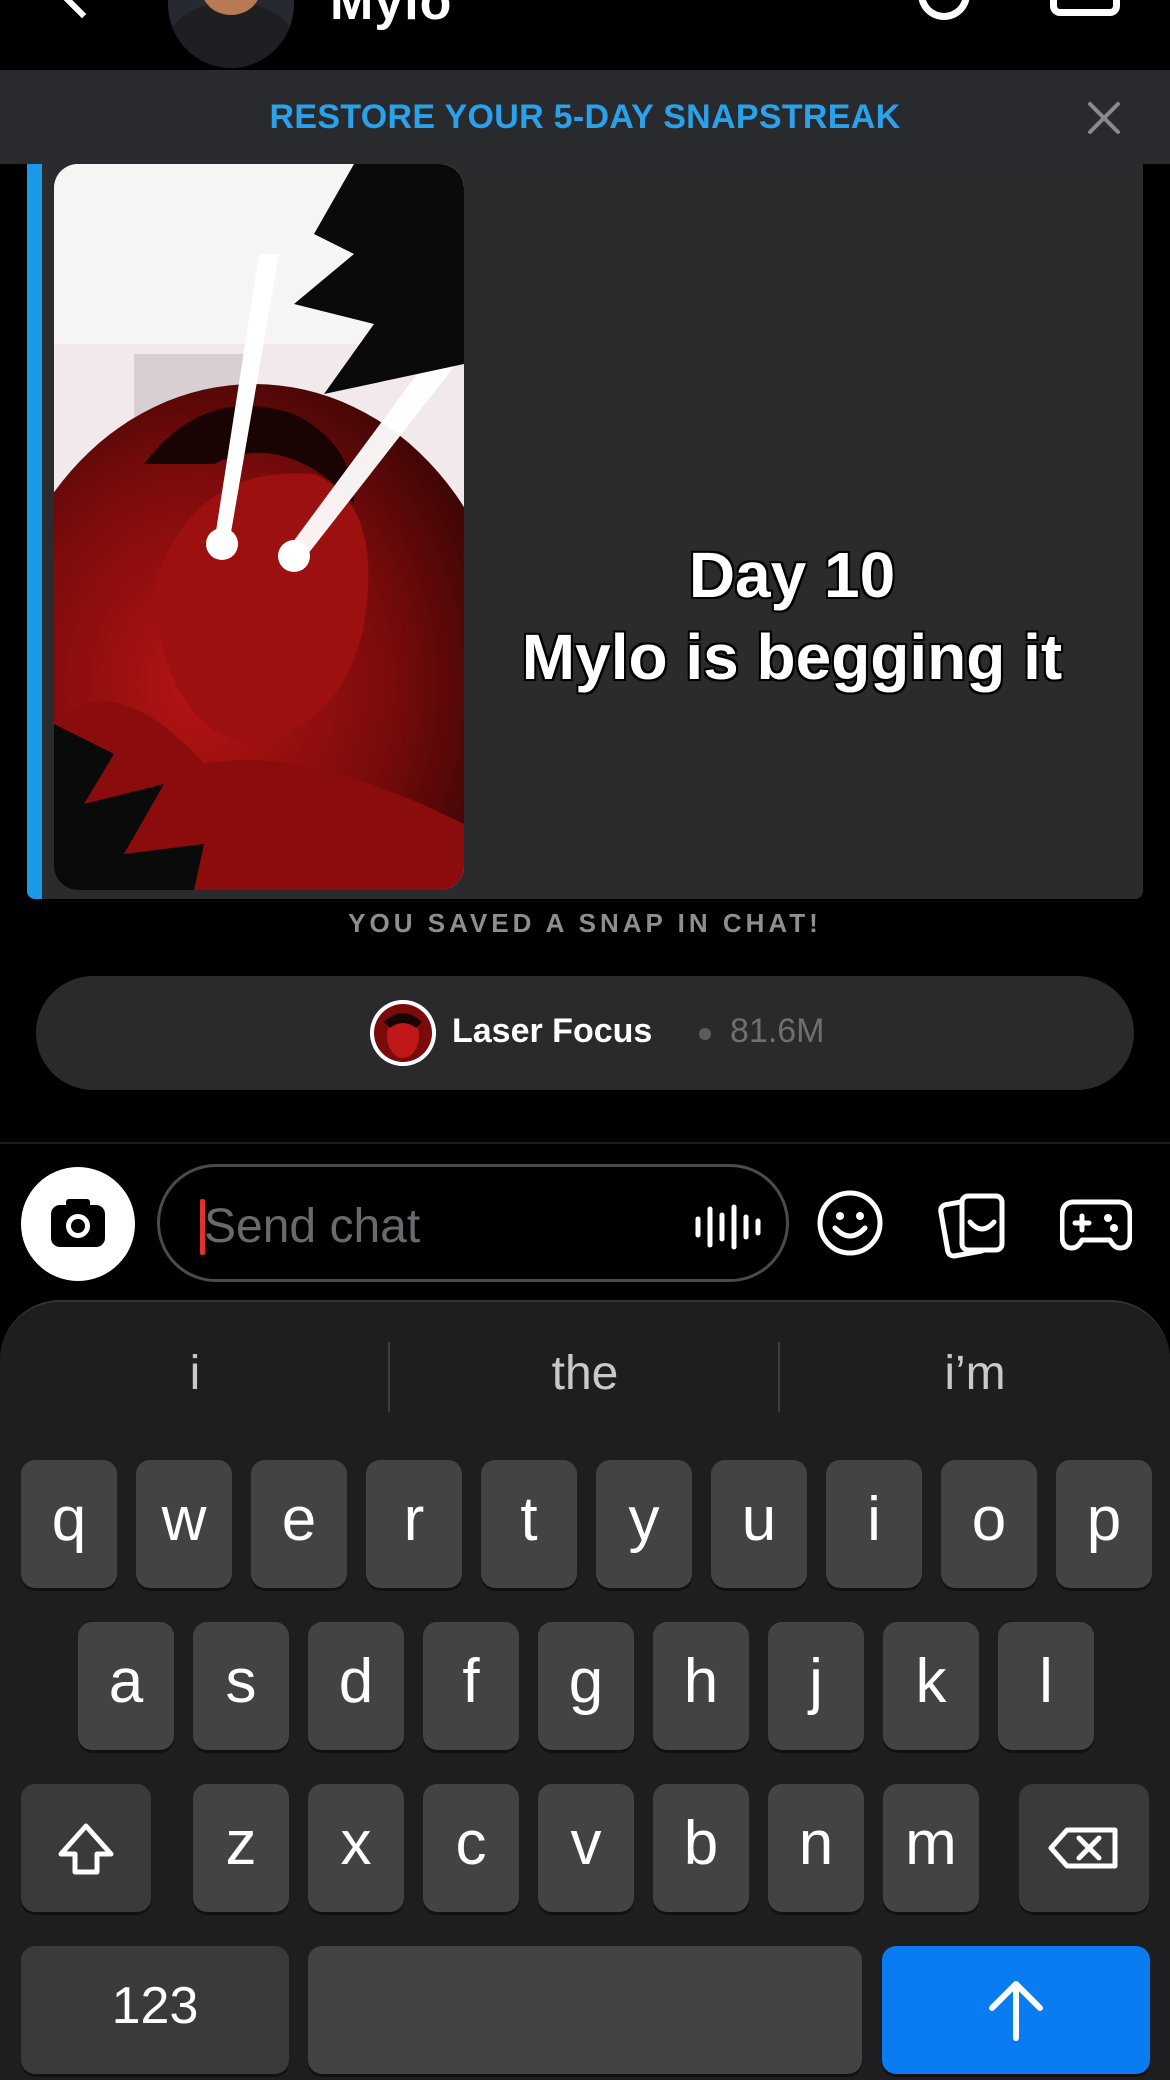  Describe the element at coordinates (931, 1848) in the screenshot. I see `key-m: m` at that location.